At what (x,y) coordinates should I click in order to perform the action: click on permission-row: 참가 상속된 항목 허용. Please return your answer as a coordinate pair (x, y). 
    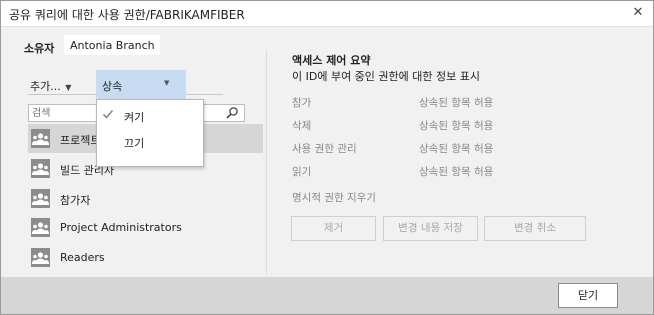
    Looking at the image, I should click on (407, 103).